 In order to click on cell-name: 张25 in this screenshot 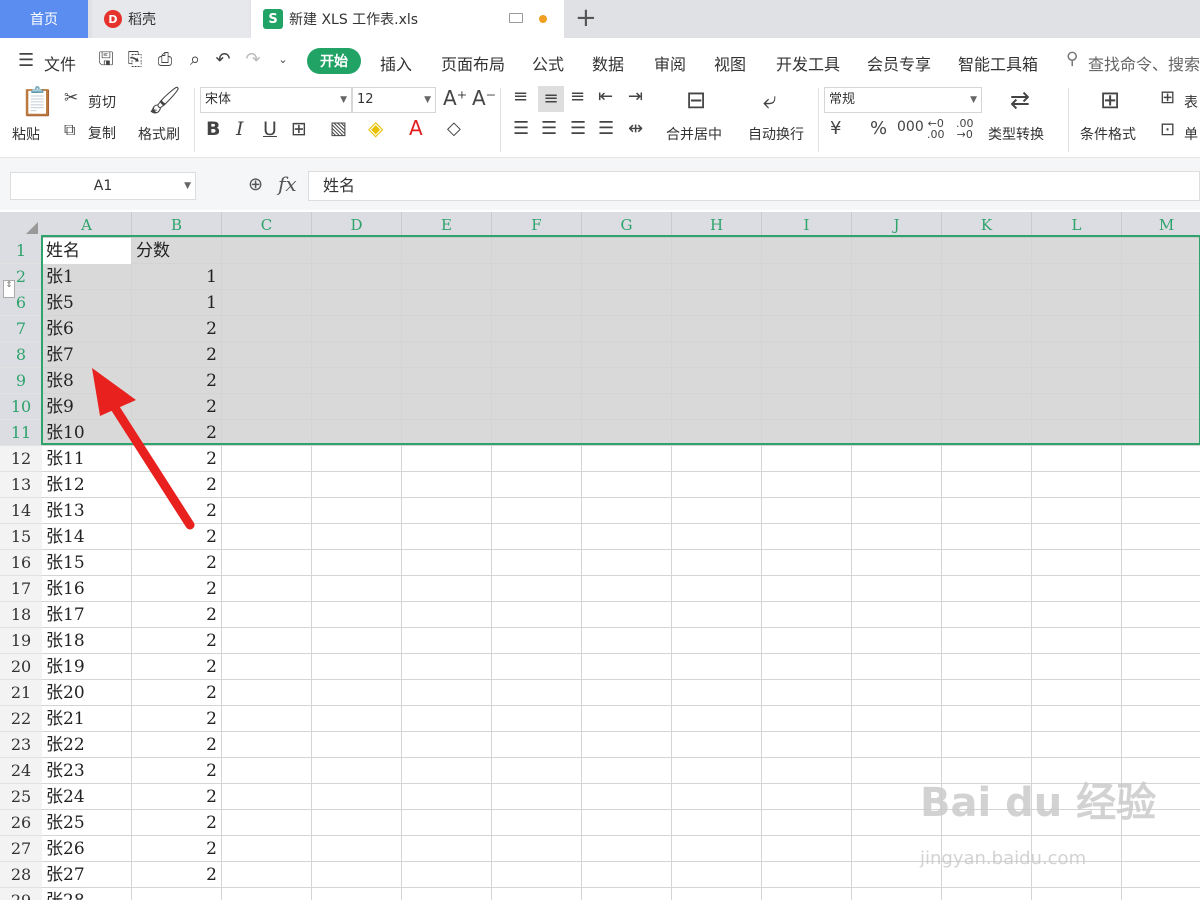, I will do `click(87, 823)`.